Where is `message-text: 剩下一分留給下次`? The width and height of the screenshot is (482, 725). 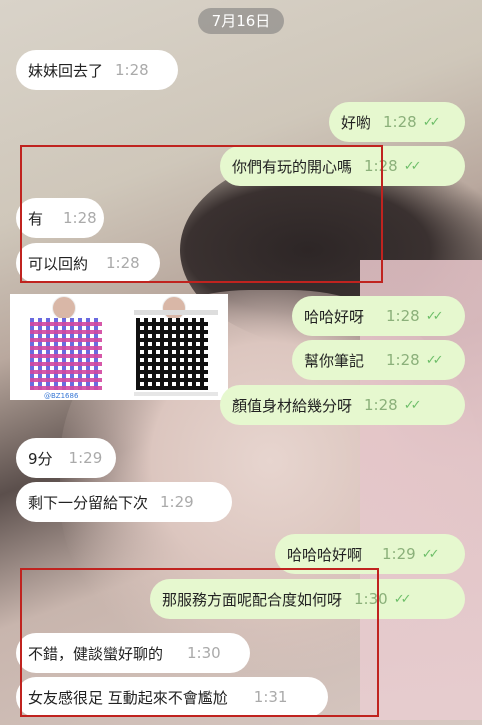
message-text: 剩下一分留給下次 is located at coordinates (88, 502).